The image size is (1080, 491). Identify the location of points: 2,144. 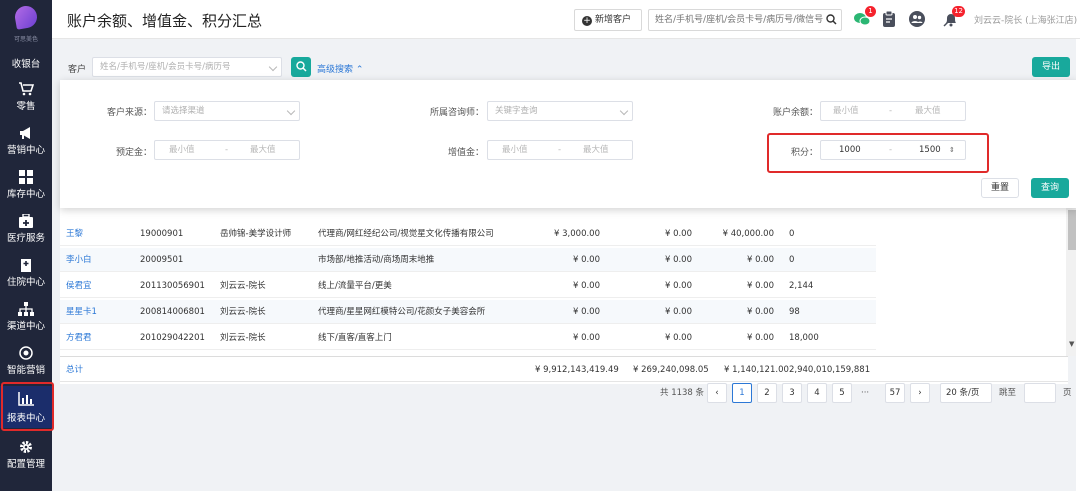
(801, 286).